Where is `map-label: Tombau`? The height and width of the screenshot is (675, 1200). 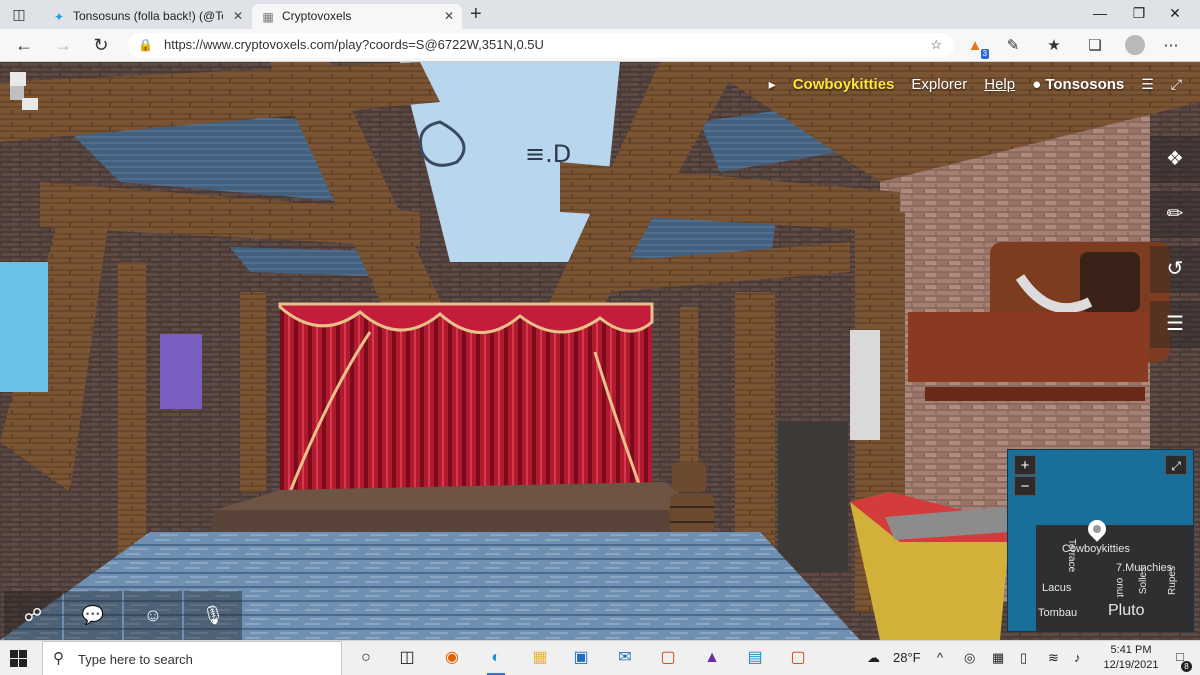
map-label: Tombau is located at coordinates (1058, 613).